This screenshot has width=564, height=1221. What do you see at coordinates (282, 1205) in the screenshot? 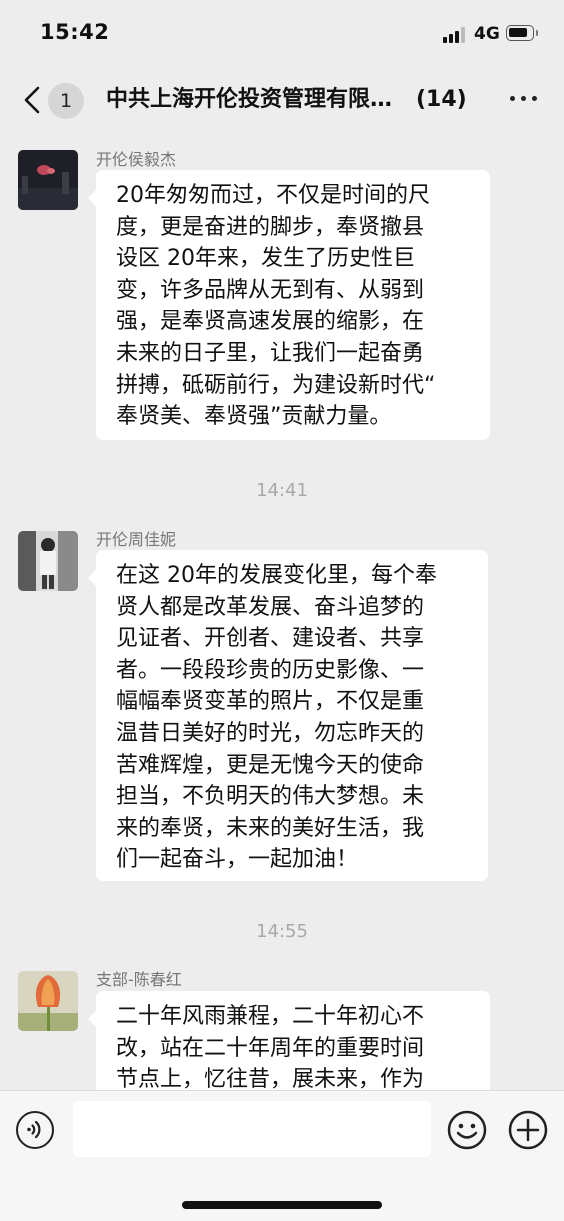
I see `home-indicator` at bounding box center [282, 1205].